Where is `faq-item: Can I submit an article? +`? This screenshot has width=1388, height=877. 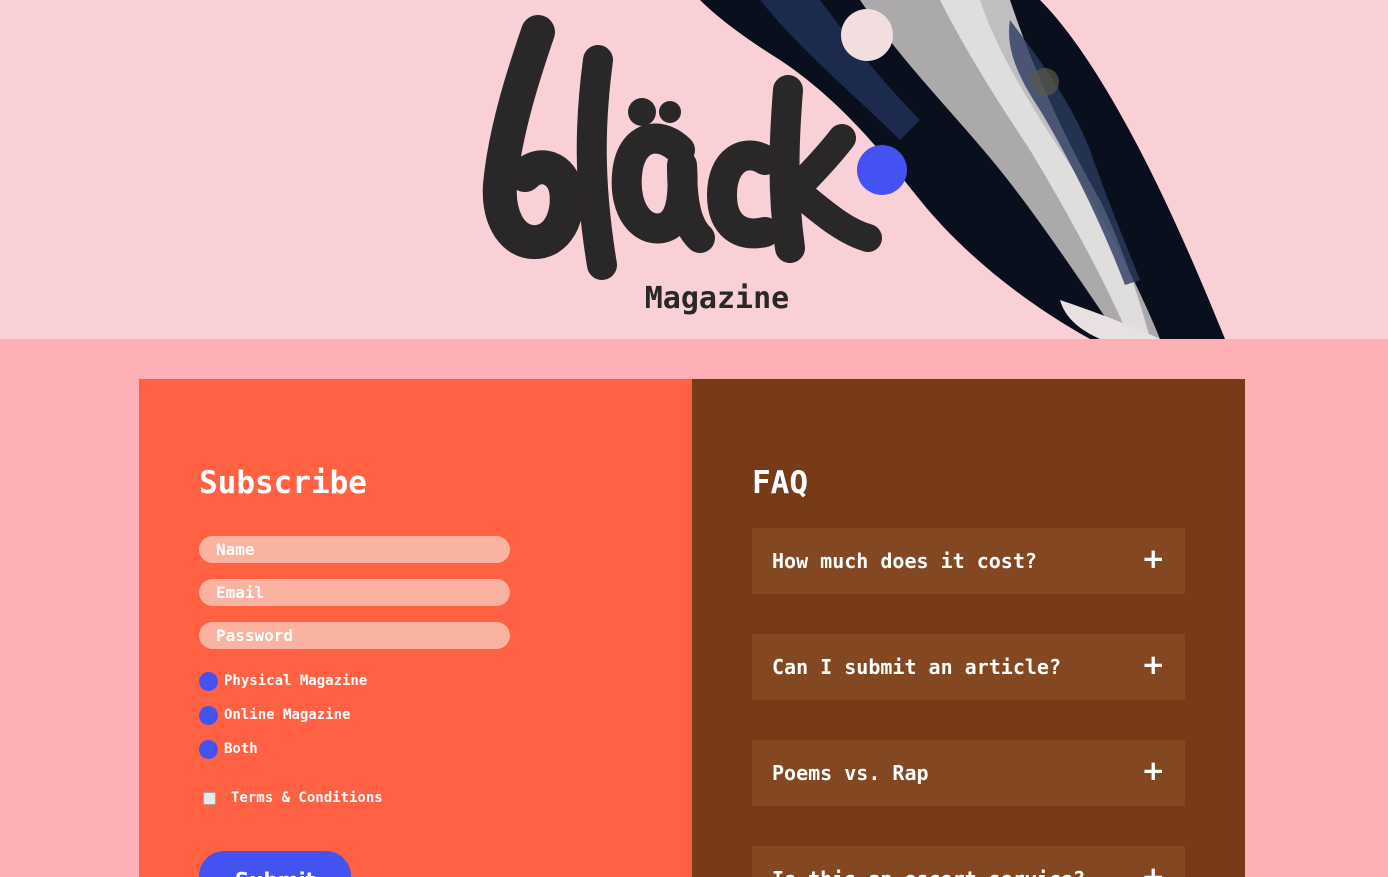 faq-item: Can I submit an article? + is located at coordinates (968, 667).